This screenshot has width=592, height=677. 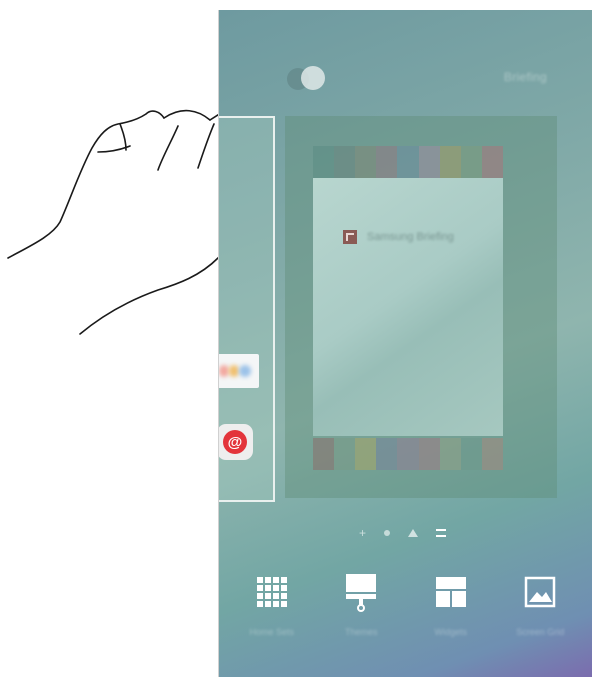 I want to click on wallpaper-brush-icon, so click(x=361, y=592).